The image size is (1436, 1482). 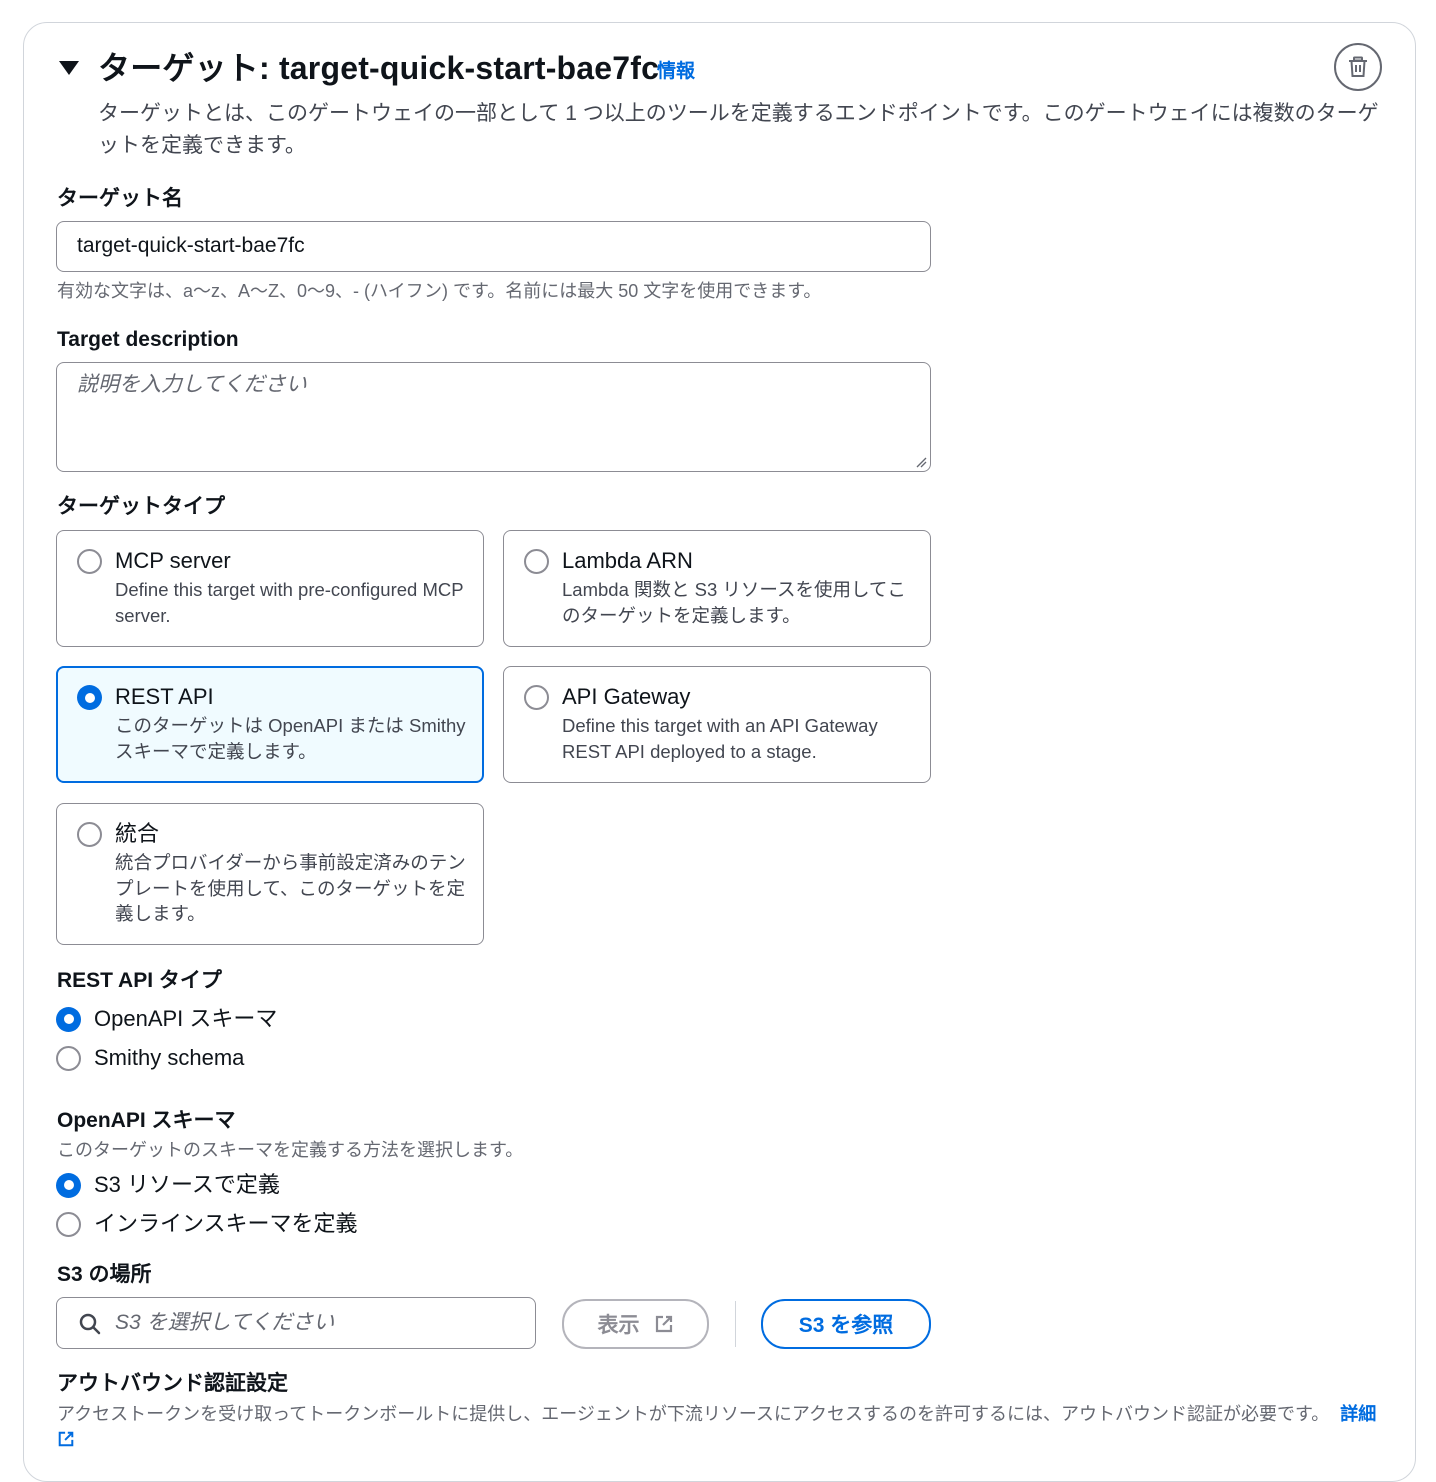 I want to click on target-name-input: target-quick-start-bae7fc, so click(x=493, y=246).